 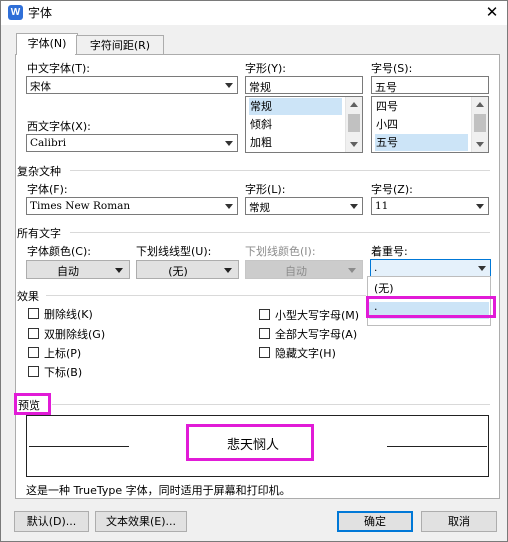 I want to click on font-type-note: 这是一种 TrueType 字体，同时适用于屏幕和打印机。, so click(x=158, y=490).